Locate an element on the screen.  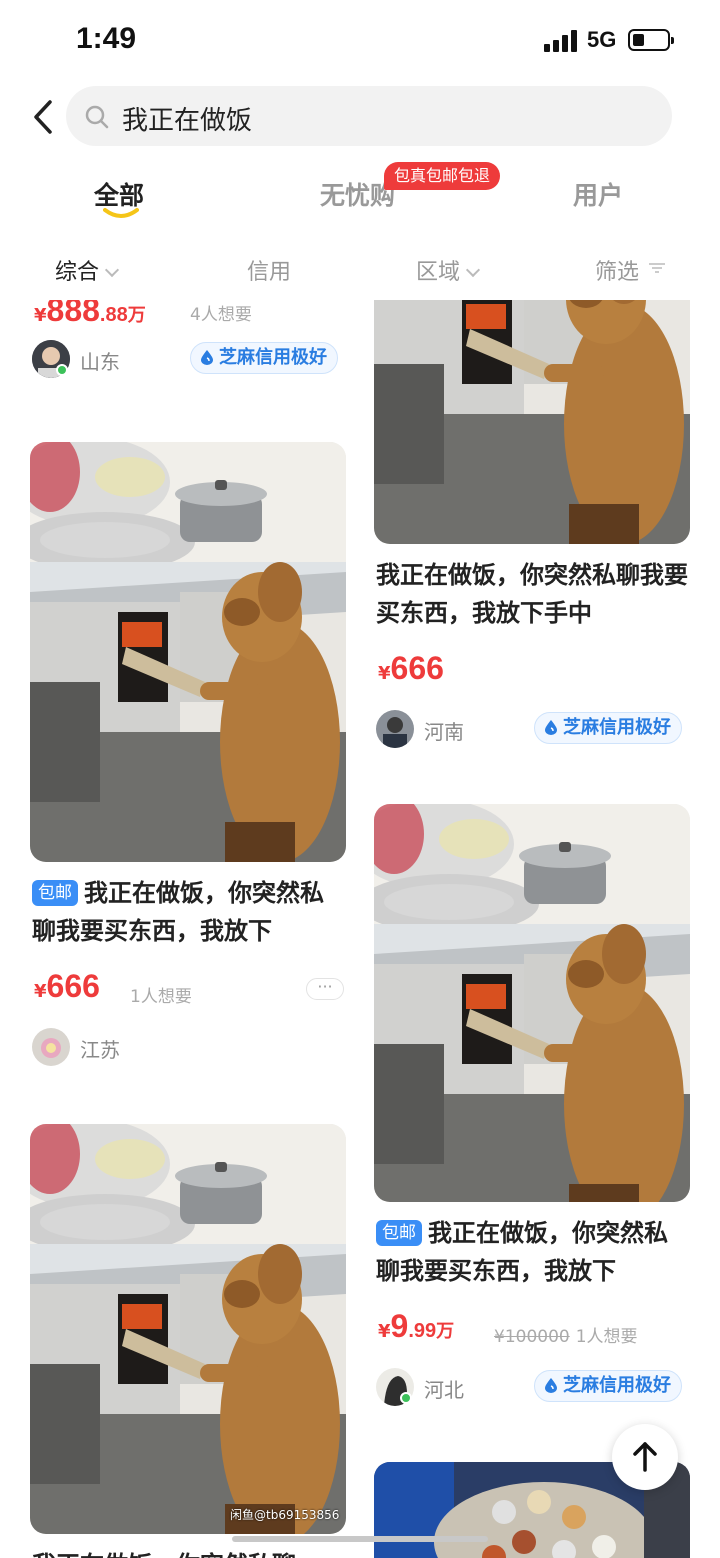
filter-screen: 筛选 is located at coordinates (617, 270).